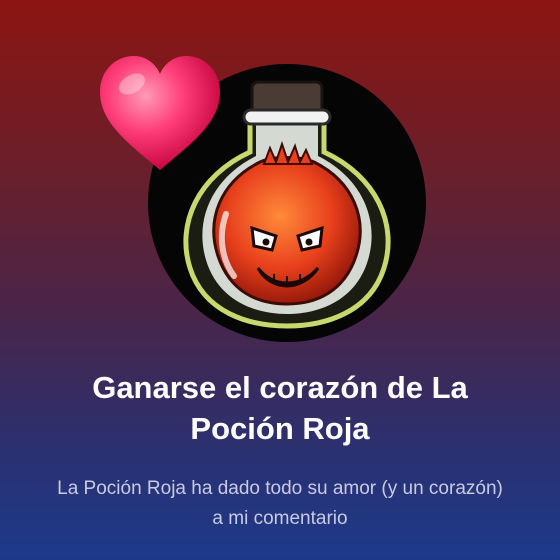 This screenshot has height=560, width=560. What do you see at coordinates (280, 408) in the screenshot?
I see `achievement-title: Ganarse el corazón de La Poción Roja` at bounding box center [280, 408].